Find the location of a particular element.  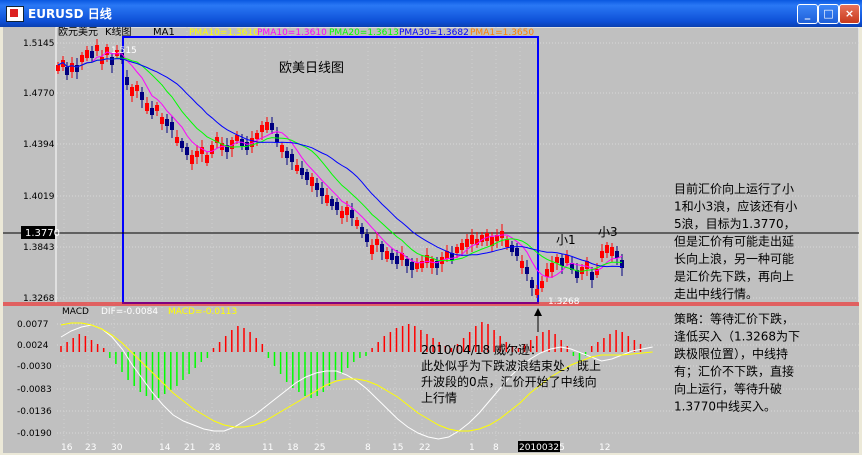

note-line: 策略：等待汇价下跌， is located at coordinates (734, 318).